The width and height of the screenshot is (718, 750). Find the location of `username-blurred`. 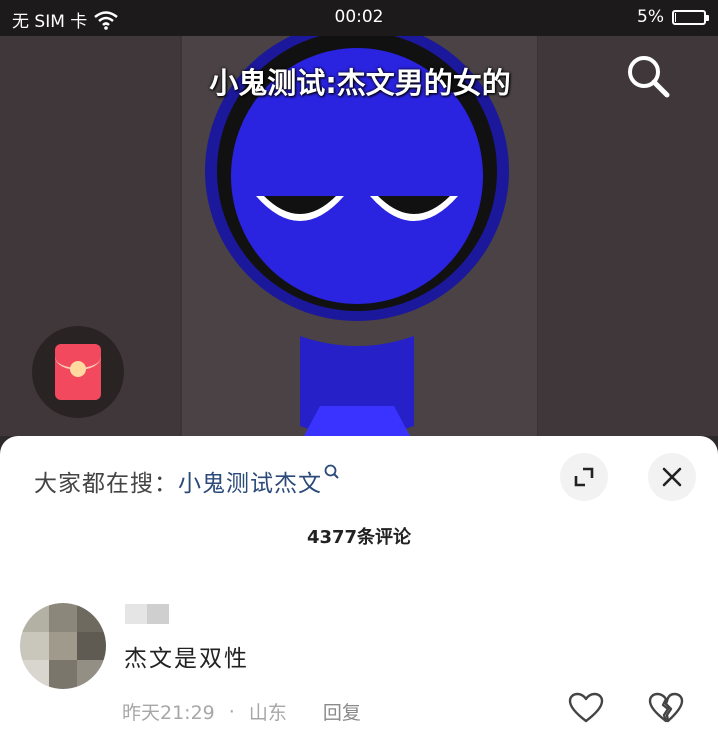

username-blurred is located at coordinates (147, 614).